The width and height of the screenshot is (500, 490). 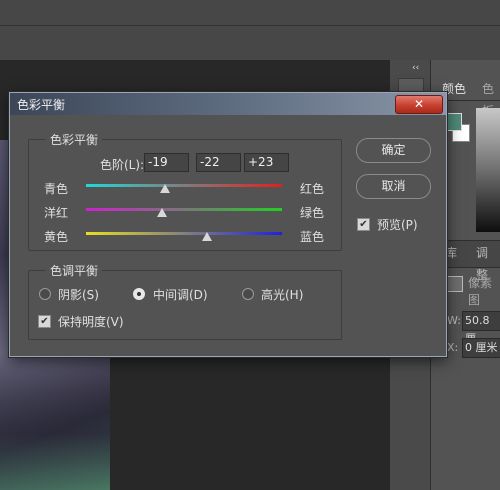 I want to click on close-button: ✕, so click(x=419, y=104).